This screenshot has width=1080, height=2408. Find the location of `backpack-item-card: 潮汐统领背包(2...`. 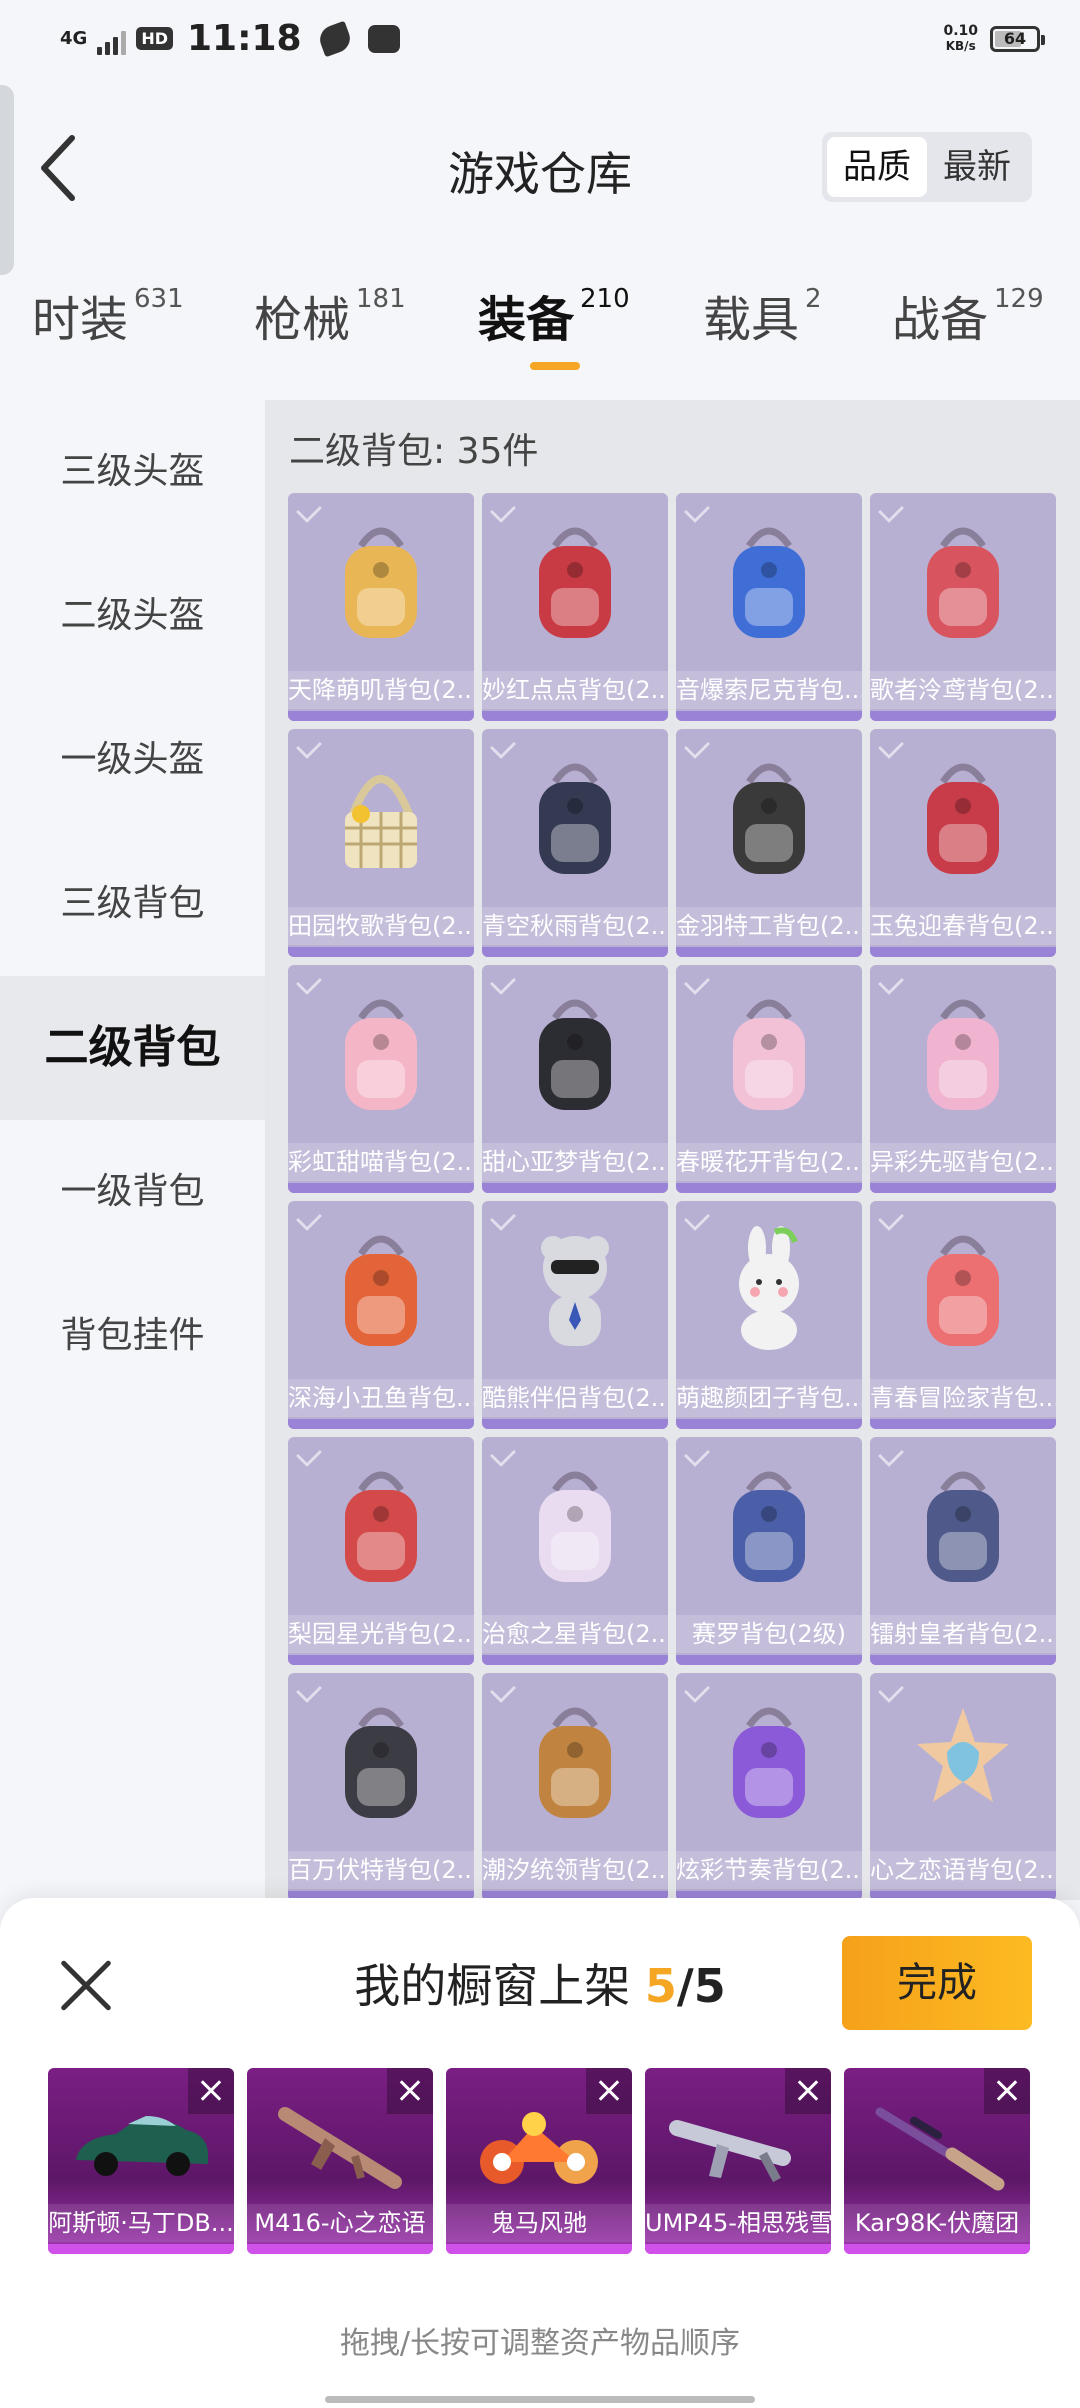

backpack-item-card: 潮汐统领背包(2... is located at coordinates (575, 1787).